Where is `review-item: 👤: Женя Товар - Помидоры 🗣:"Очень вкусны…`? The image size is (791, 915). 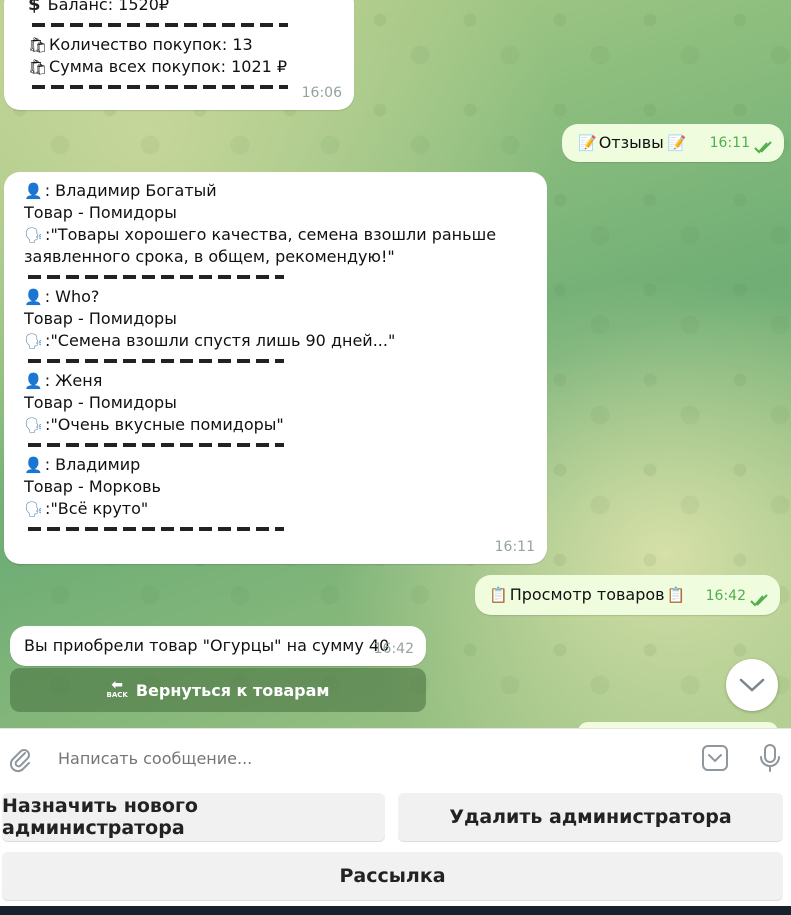 review-item: 👤: Женя Товар - Помидоры 🗣:"Очень вкусны… is located at coordinates (285, 408).